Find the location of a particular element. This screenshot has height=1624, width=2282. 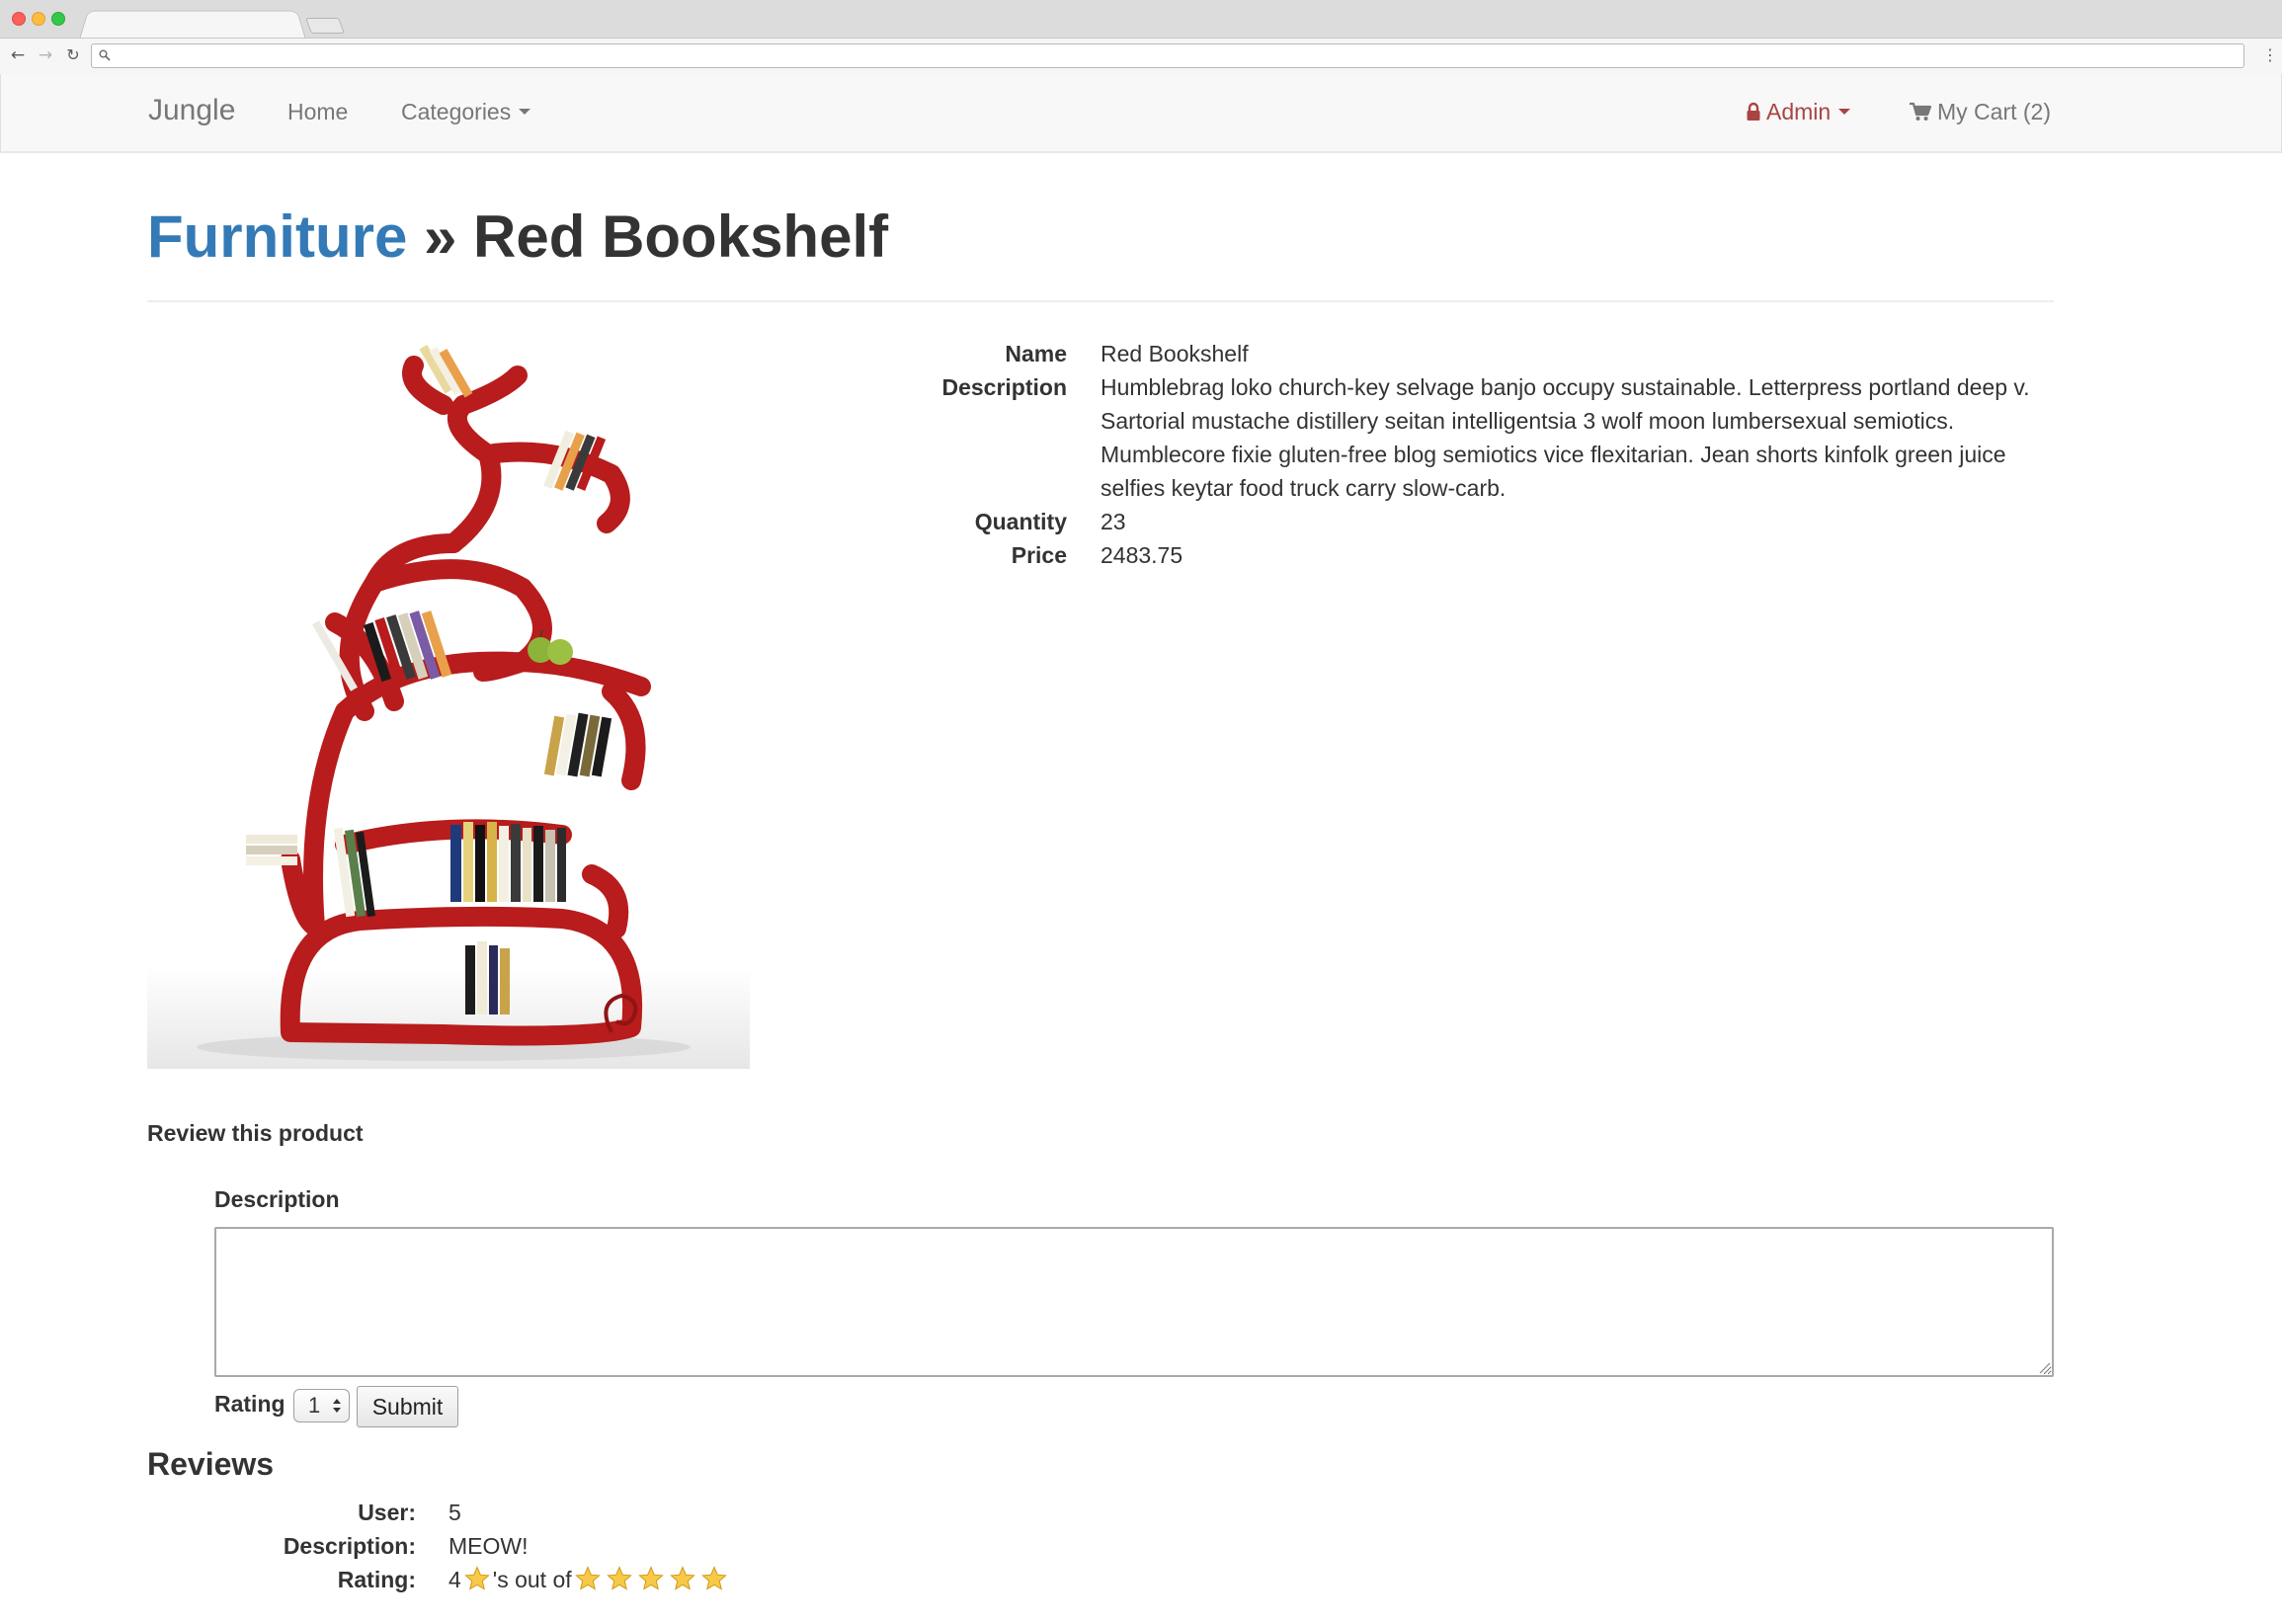

reload-icon: ↻ is located at coordinates (73, 55).